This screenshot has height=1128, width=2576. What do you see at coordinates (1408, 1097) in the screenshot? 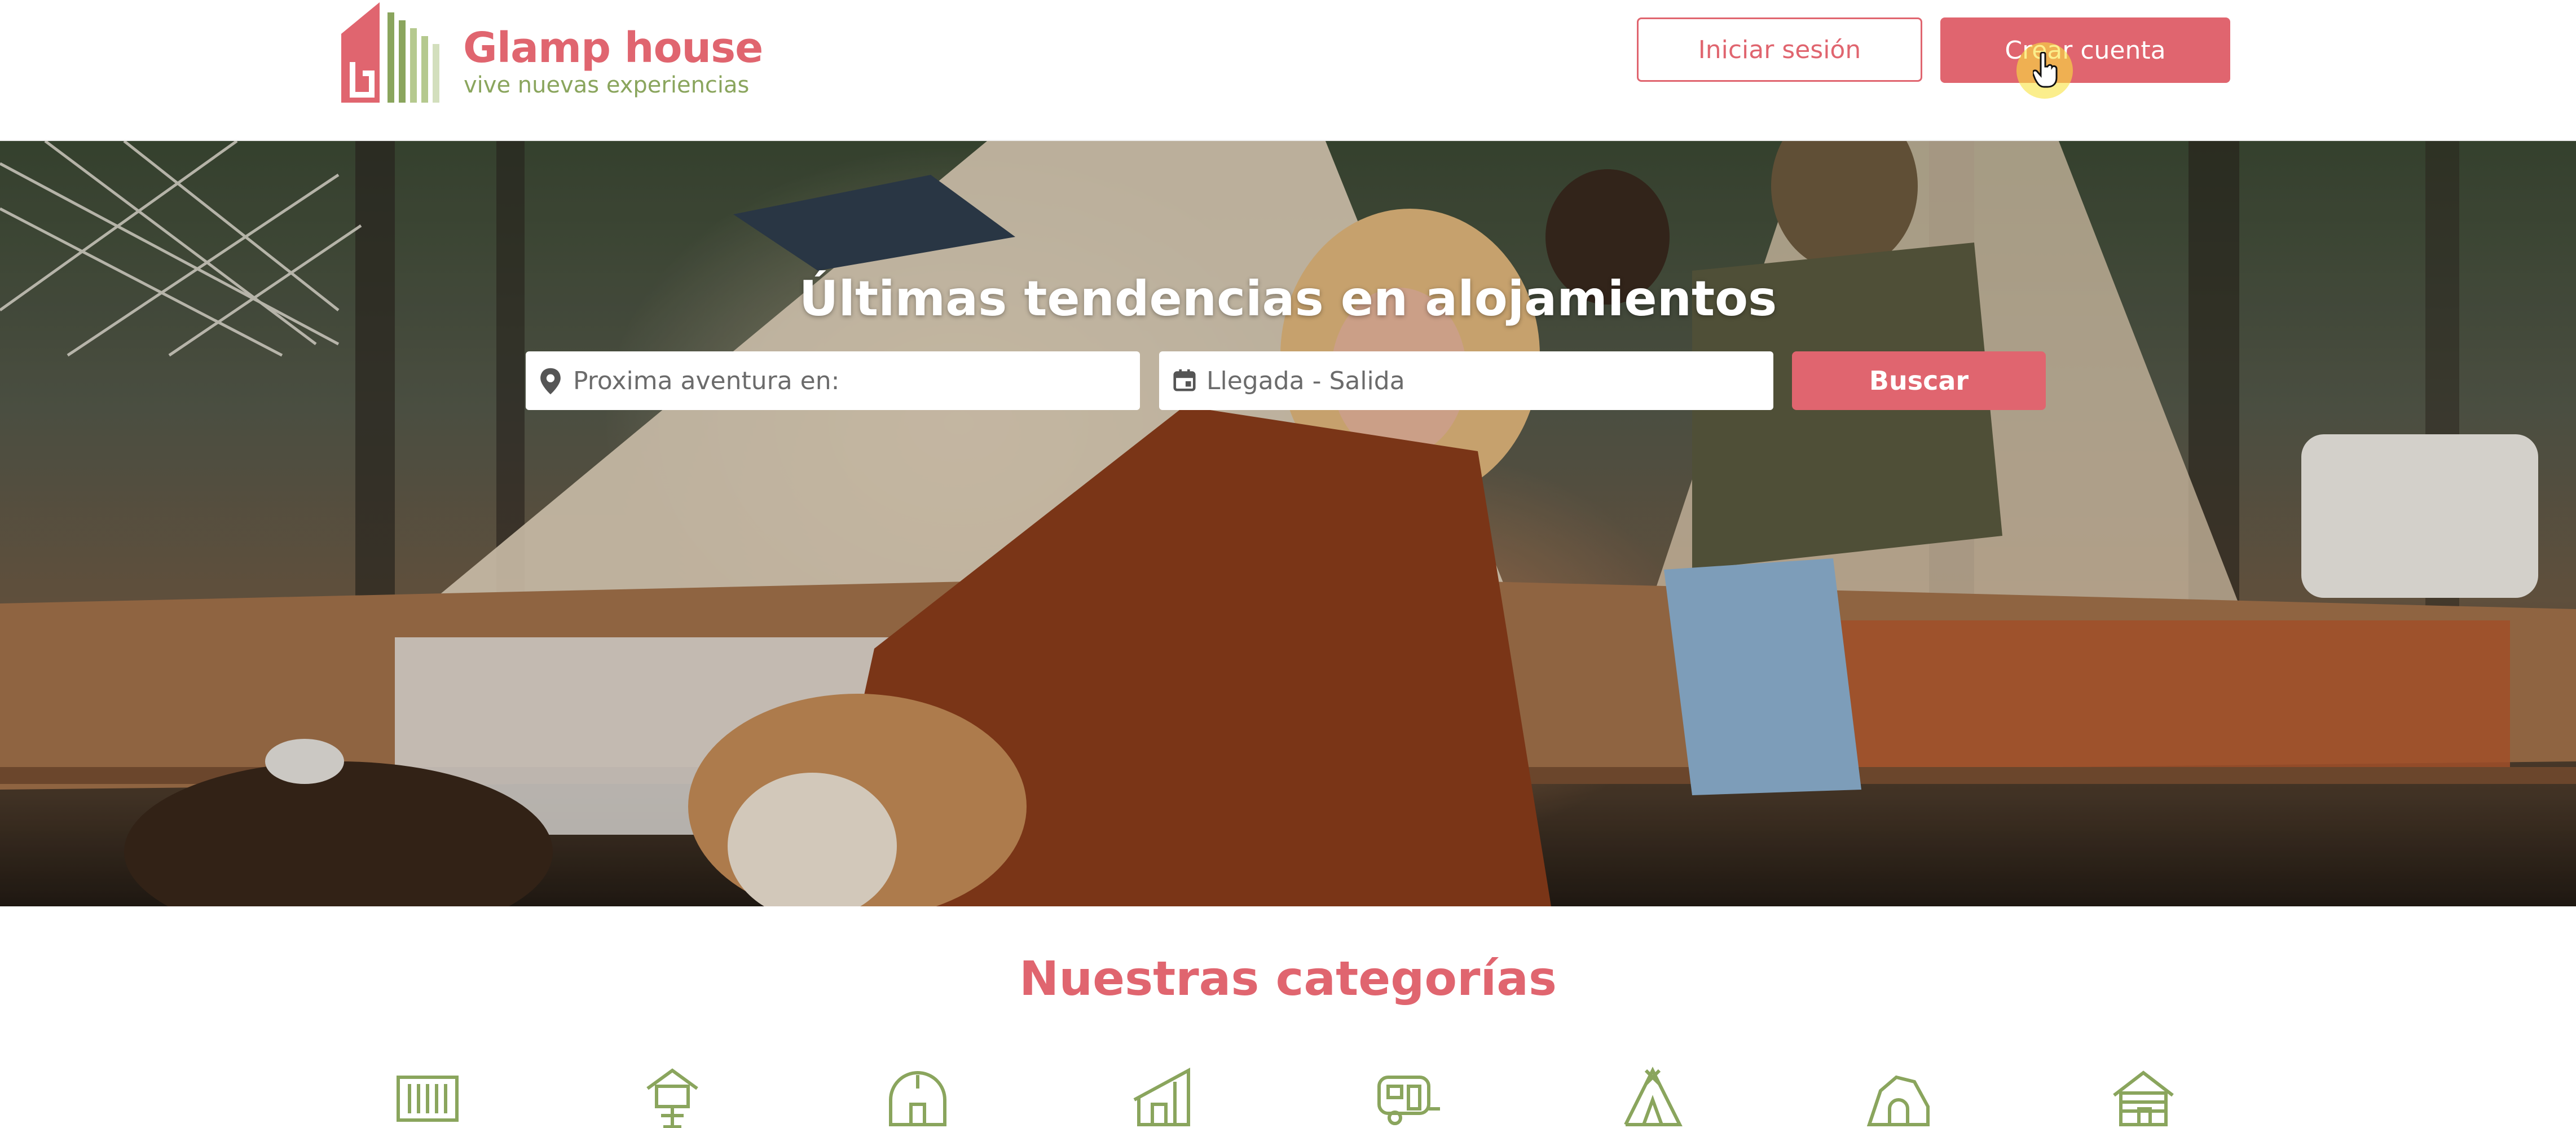
I see `caravan-icon` at bounding box center [1408, 1097].